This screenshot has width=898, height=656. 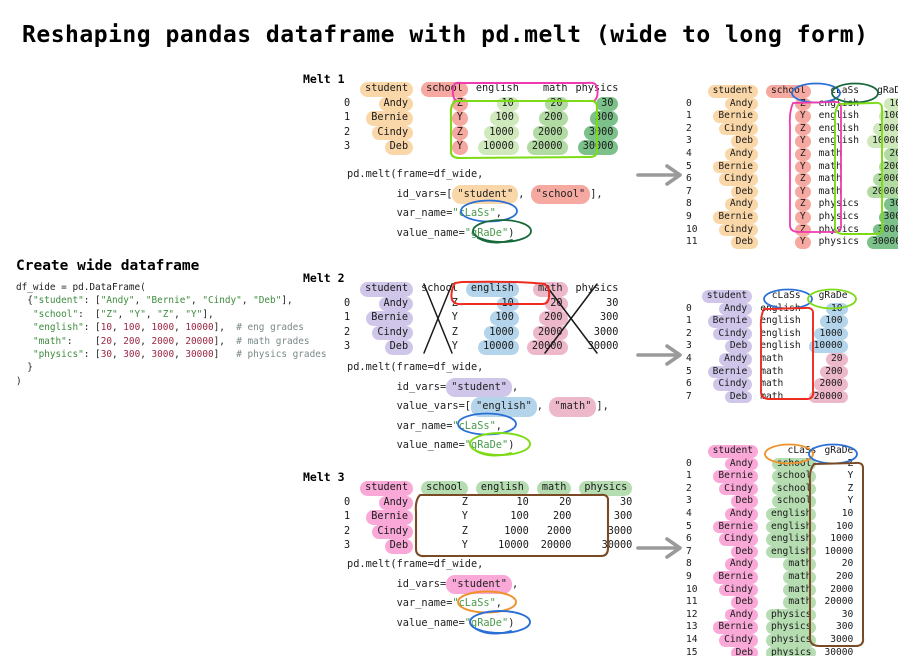 What do you see at coordinates (481, 104) in the screenshot?
I see `table-row: 0 Andy Z 10 20 30` at bounding box center [481, 104].